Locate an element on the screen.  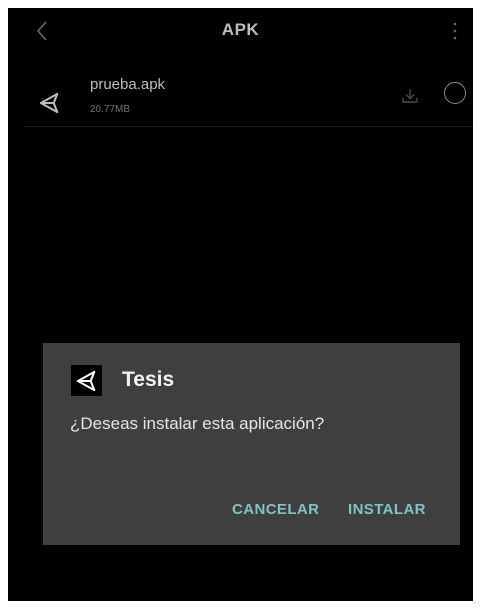
download-icon is located at coordinates (410, 96).